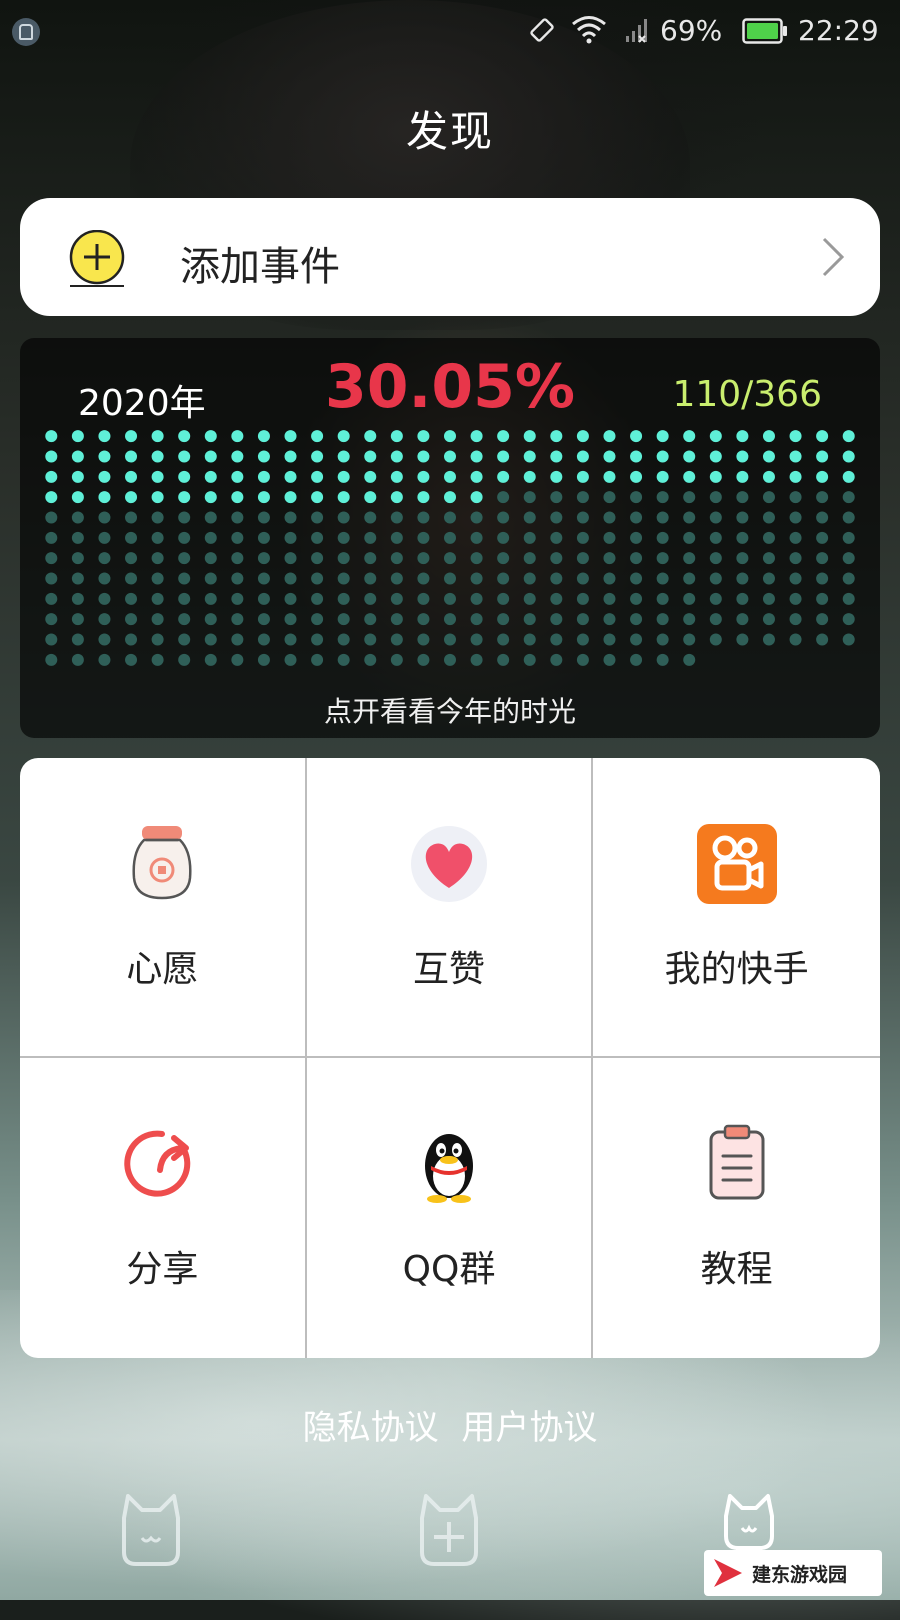  Describe the element at coordinates (162, 1269) in the screenshot. I see `menu-label: 分享` at that location.